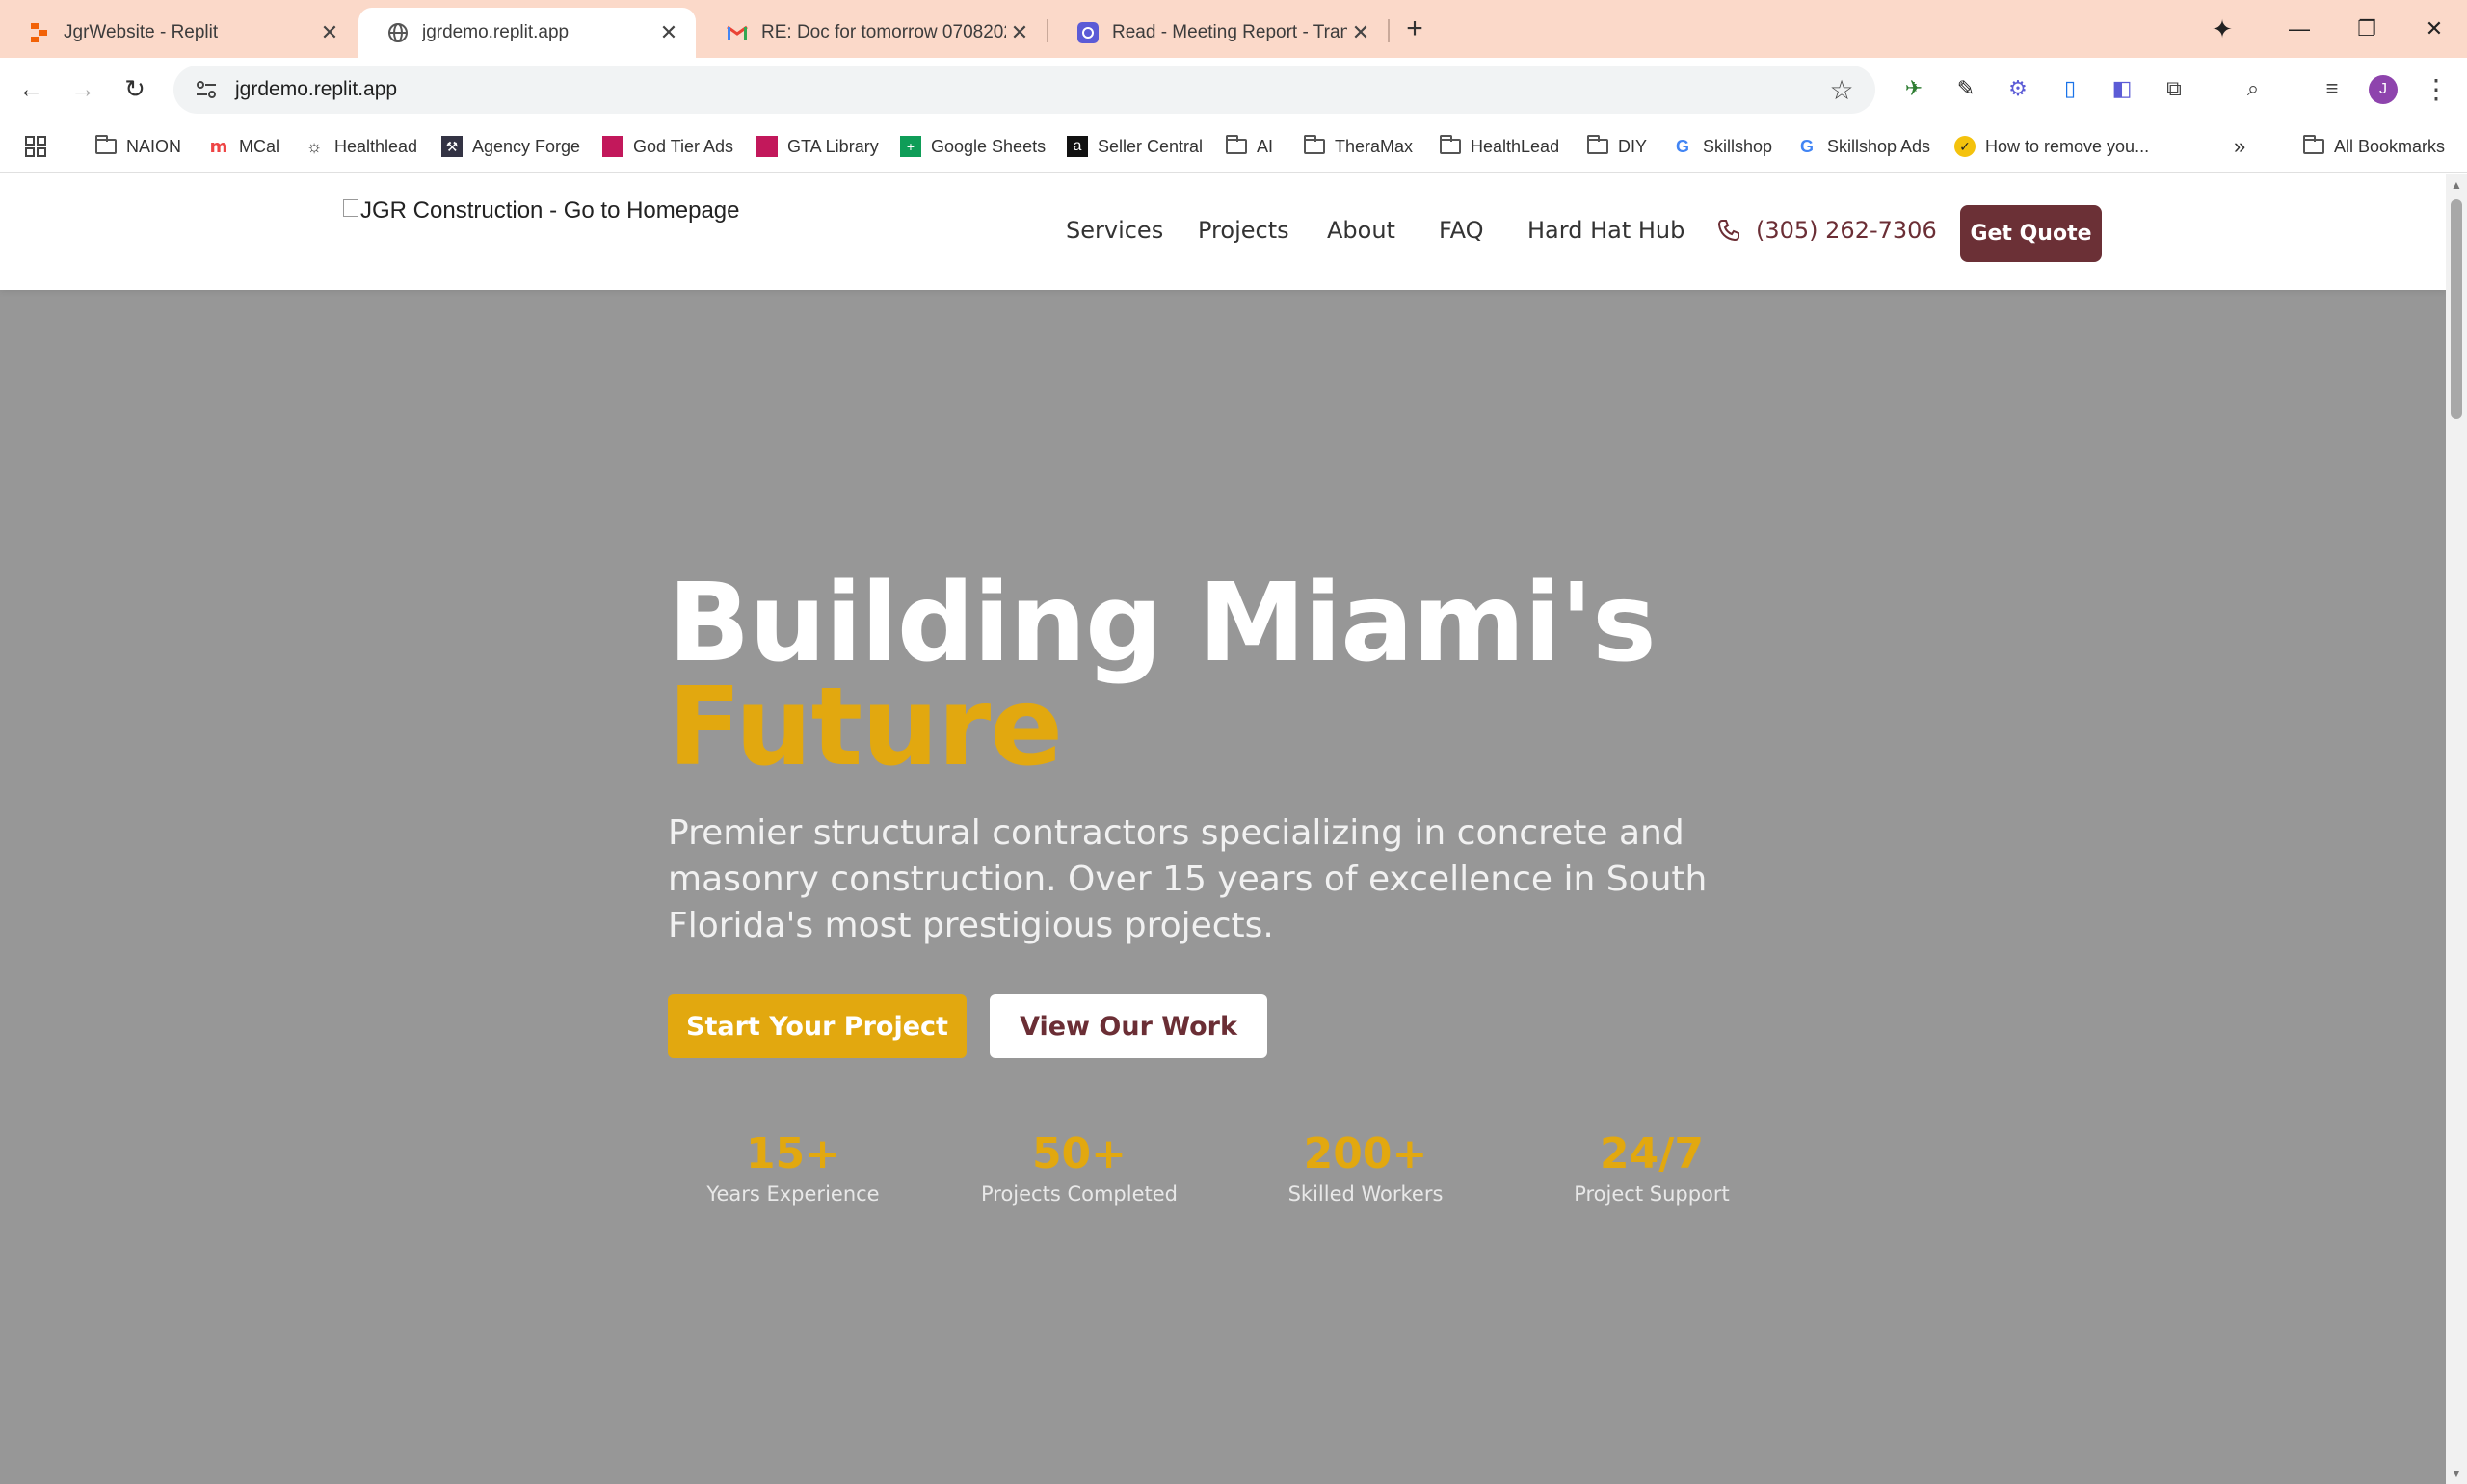 The width and height of the screenshot is (2467, 1484). I want to click on bookmark-theramax: TheraMax, so click(1358, 146).